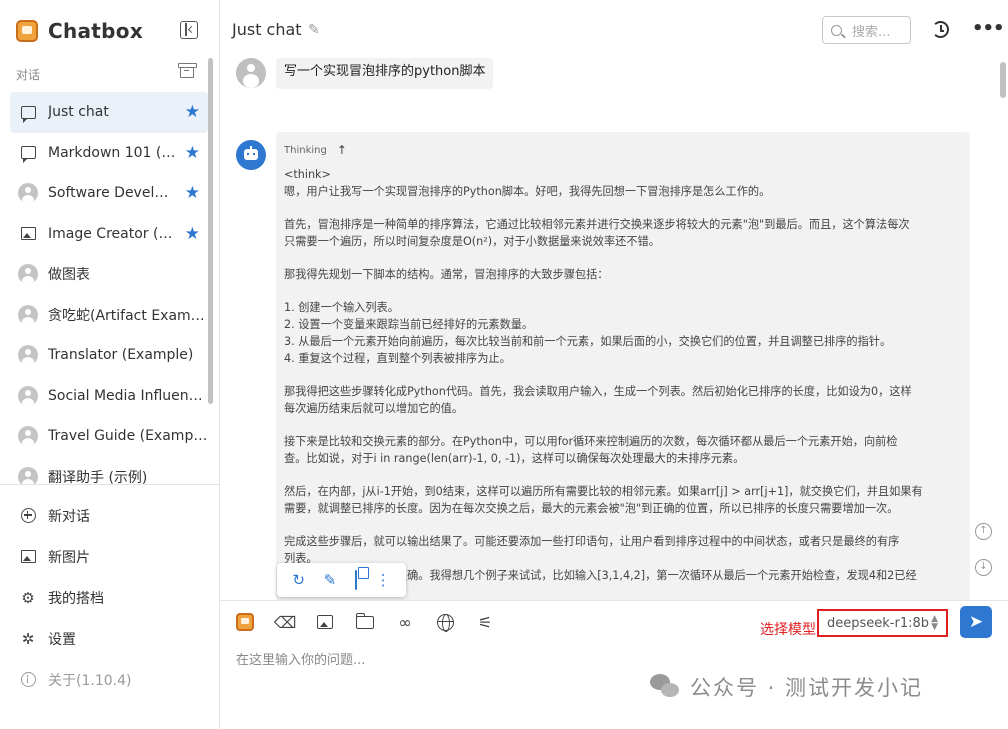 This screenshot has width=1008, height=729. What do you see at coordinates (298, 580) in the screenshot?
I see `regenerate-icon: ↻` at bounding box center [298, 580].